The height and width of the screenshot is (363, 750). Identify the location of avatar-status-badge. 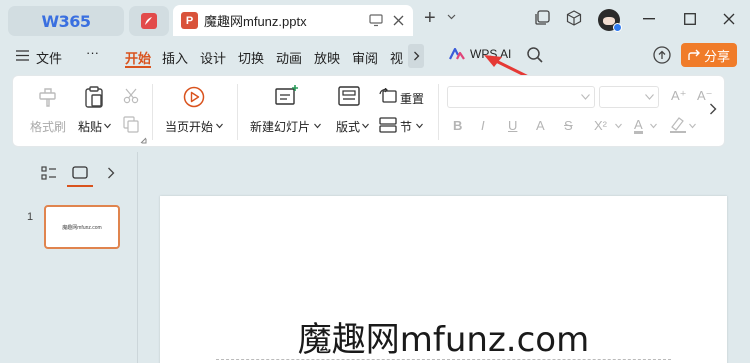
(617, 27).